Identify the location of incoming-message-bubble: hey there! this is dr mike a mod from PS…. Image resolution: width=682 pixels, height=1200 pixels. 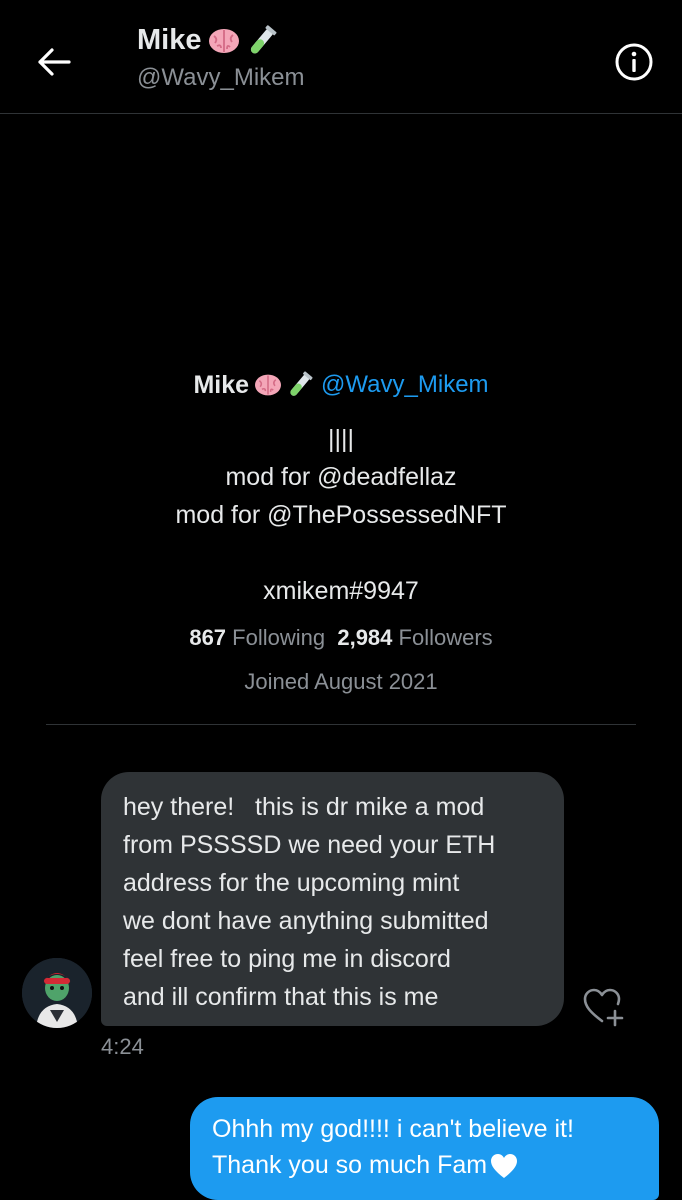
(332, 899).